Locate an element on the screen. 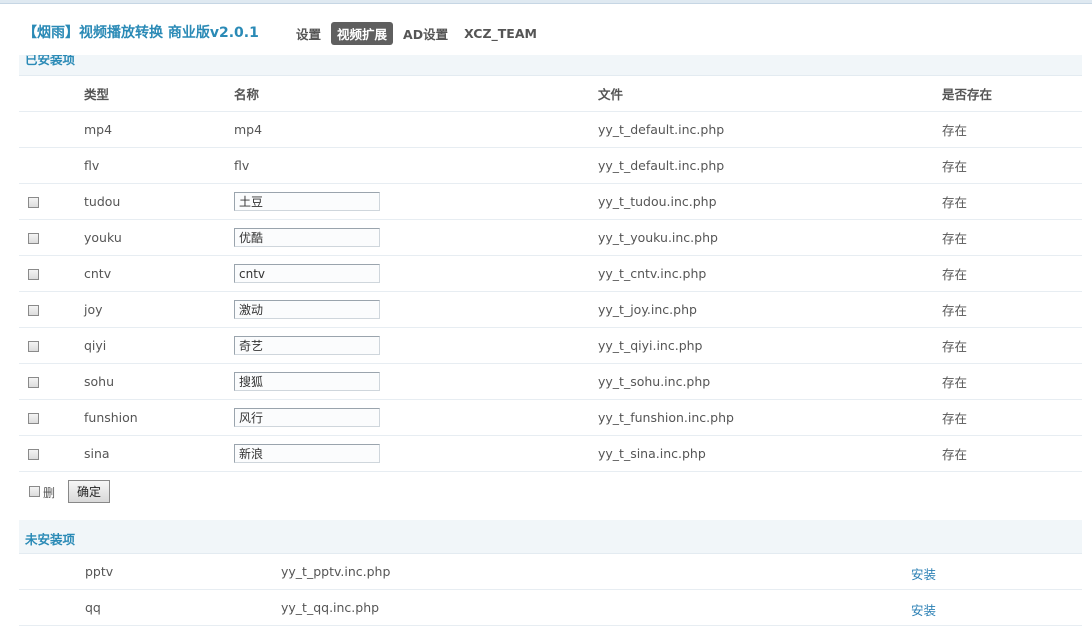  row-type: sina is located at coordinates (159, 453).